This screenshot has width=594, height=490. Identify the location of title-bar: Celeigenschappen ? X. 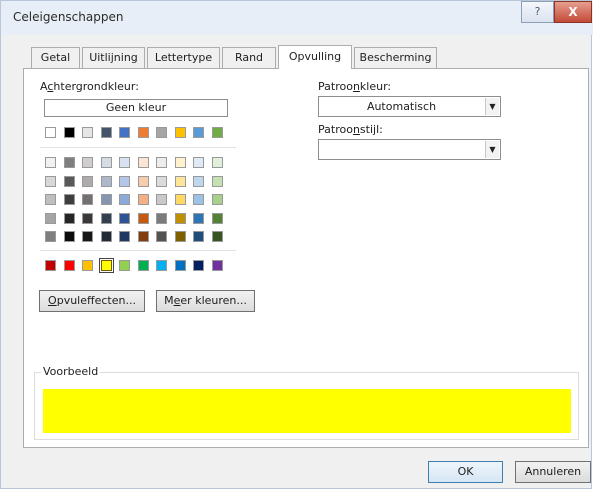
(297, 18).